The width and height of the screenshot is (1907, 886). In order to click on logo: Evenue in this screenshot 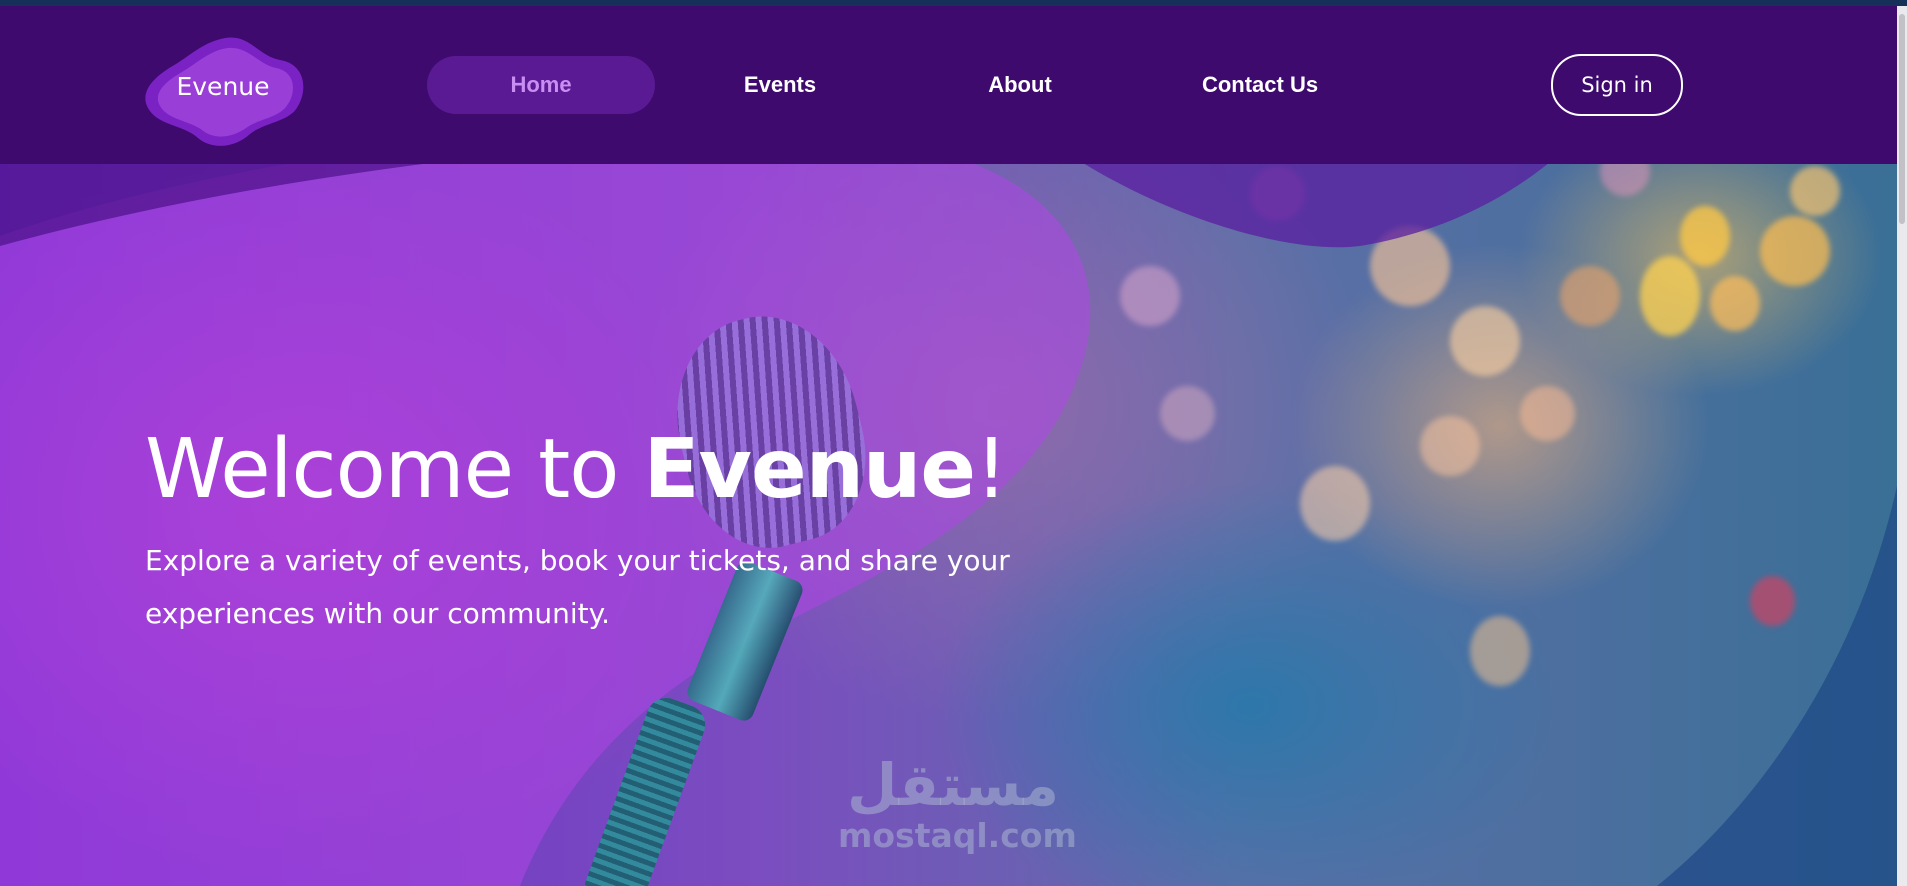, I will do `click(225, 94)`.